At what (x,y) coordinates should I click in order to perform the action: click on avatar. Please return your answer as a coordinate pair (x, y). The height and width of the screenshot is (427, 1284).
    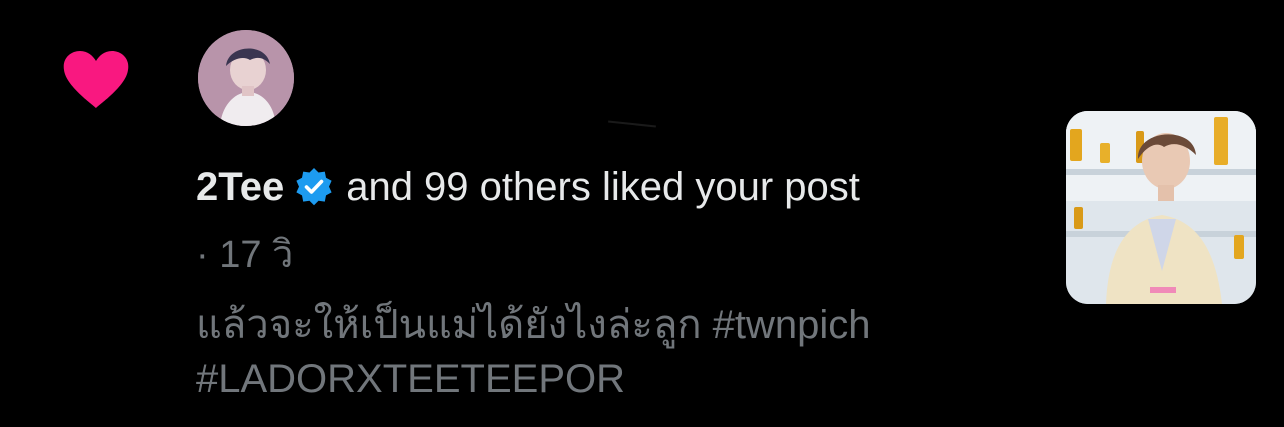
    Looking at the image, I should click on (246, 78).